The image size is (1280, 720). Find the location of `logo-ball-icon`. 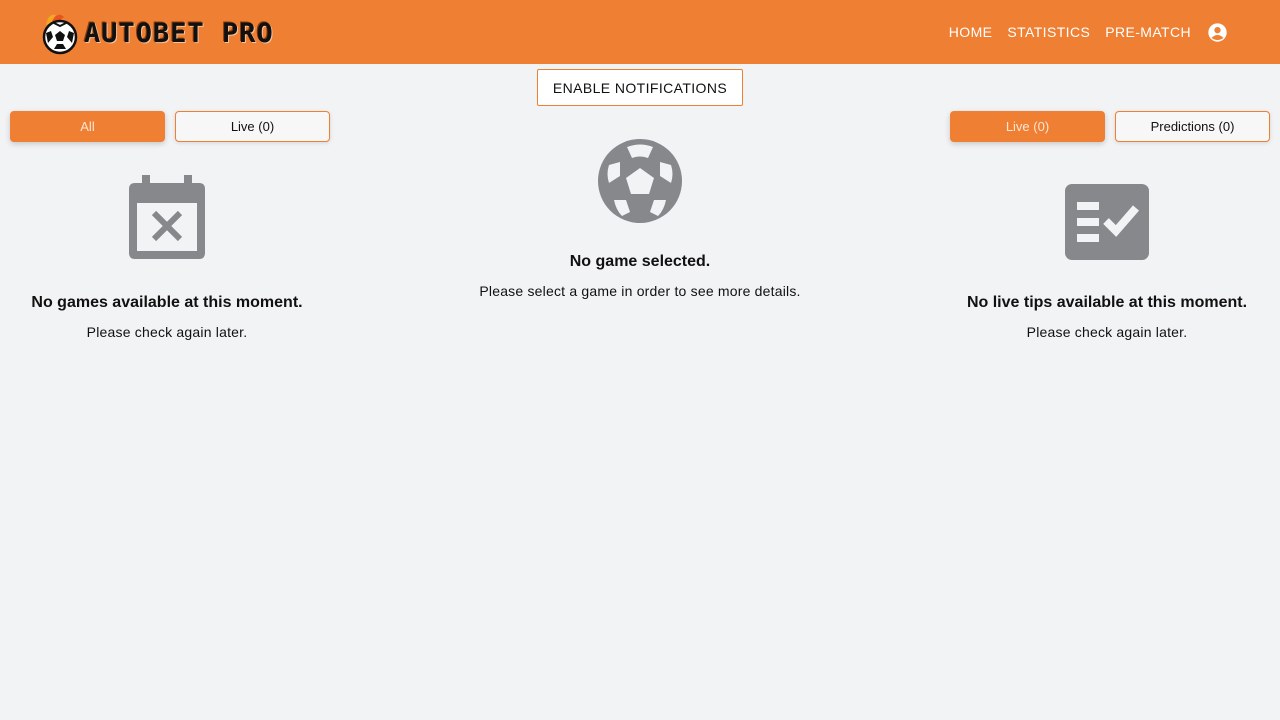

logo-ball-icon is located at coordinates (60, 34).